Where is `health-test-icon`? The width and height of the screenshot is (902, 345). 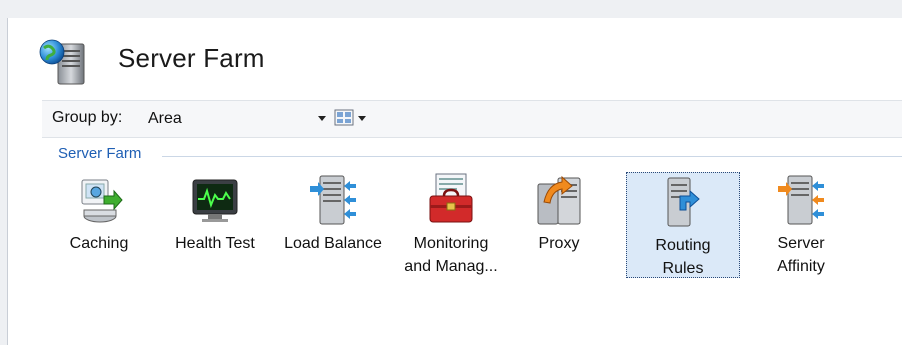 health-test-icon is located at coordinates (215, 200).